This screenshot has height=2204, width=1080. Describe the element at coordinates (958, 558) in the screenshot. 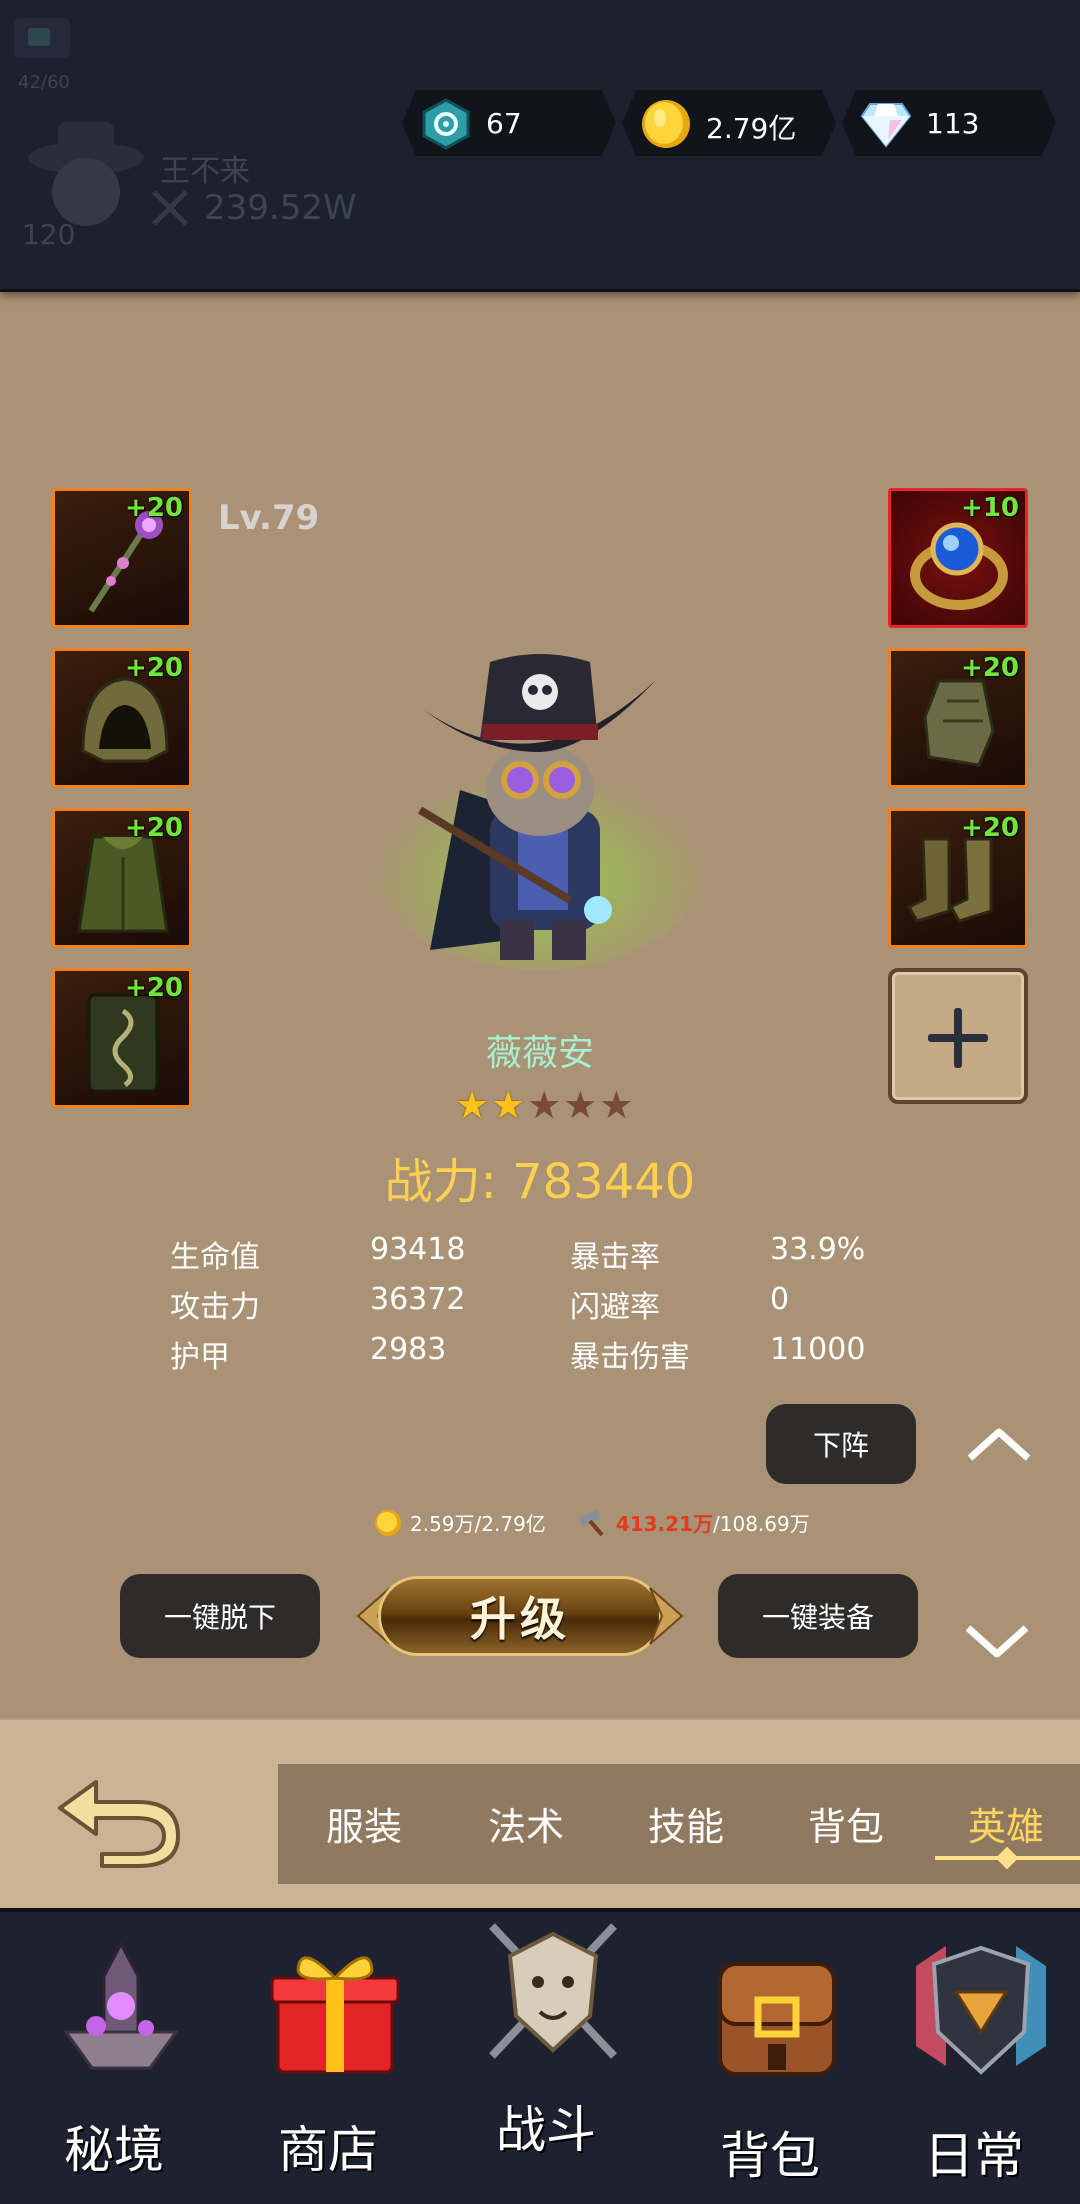

I see `equip-slot-ring: +10` at that location.